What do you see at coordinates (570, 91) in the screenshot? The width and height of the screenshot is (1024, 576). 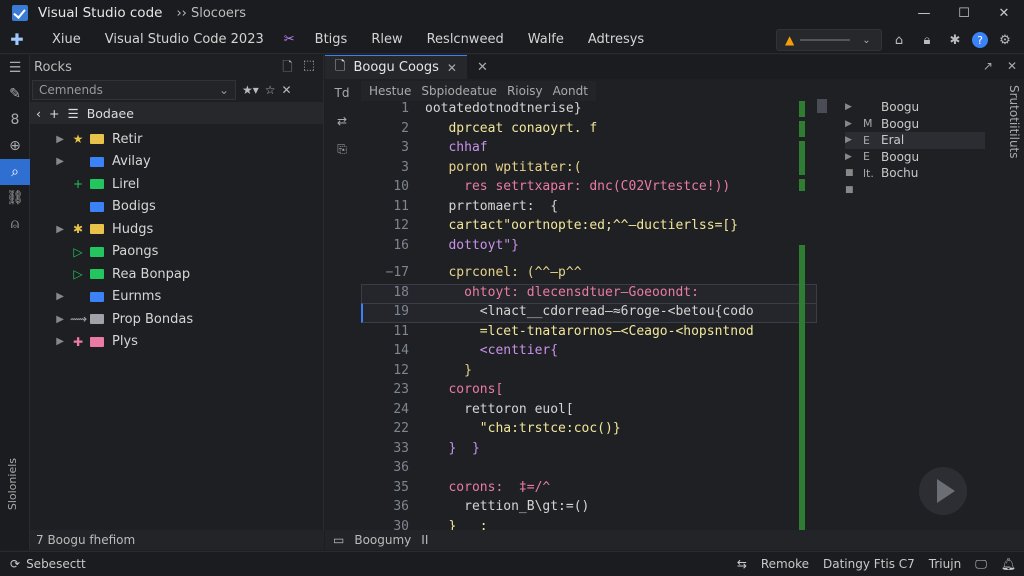 I see `crumb-4: Aondt` at bounding box center [570, 91].